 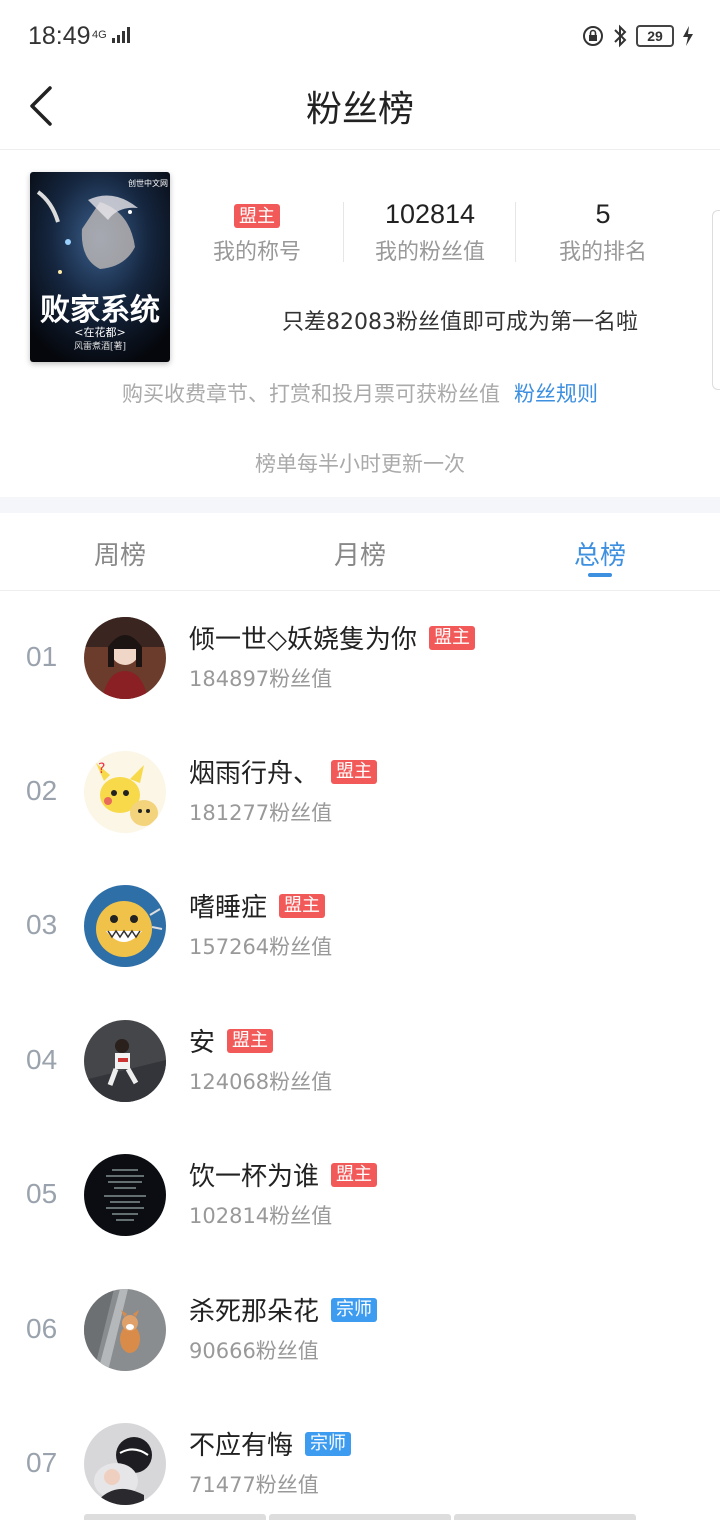 I want to click on rank-number: 05, so click(x=42, y=1193).